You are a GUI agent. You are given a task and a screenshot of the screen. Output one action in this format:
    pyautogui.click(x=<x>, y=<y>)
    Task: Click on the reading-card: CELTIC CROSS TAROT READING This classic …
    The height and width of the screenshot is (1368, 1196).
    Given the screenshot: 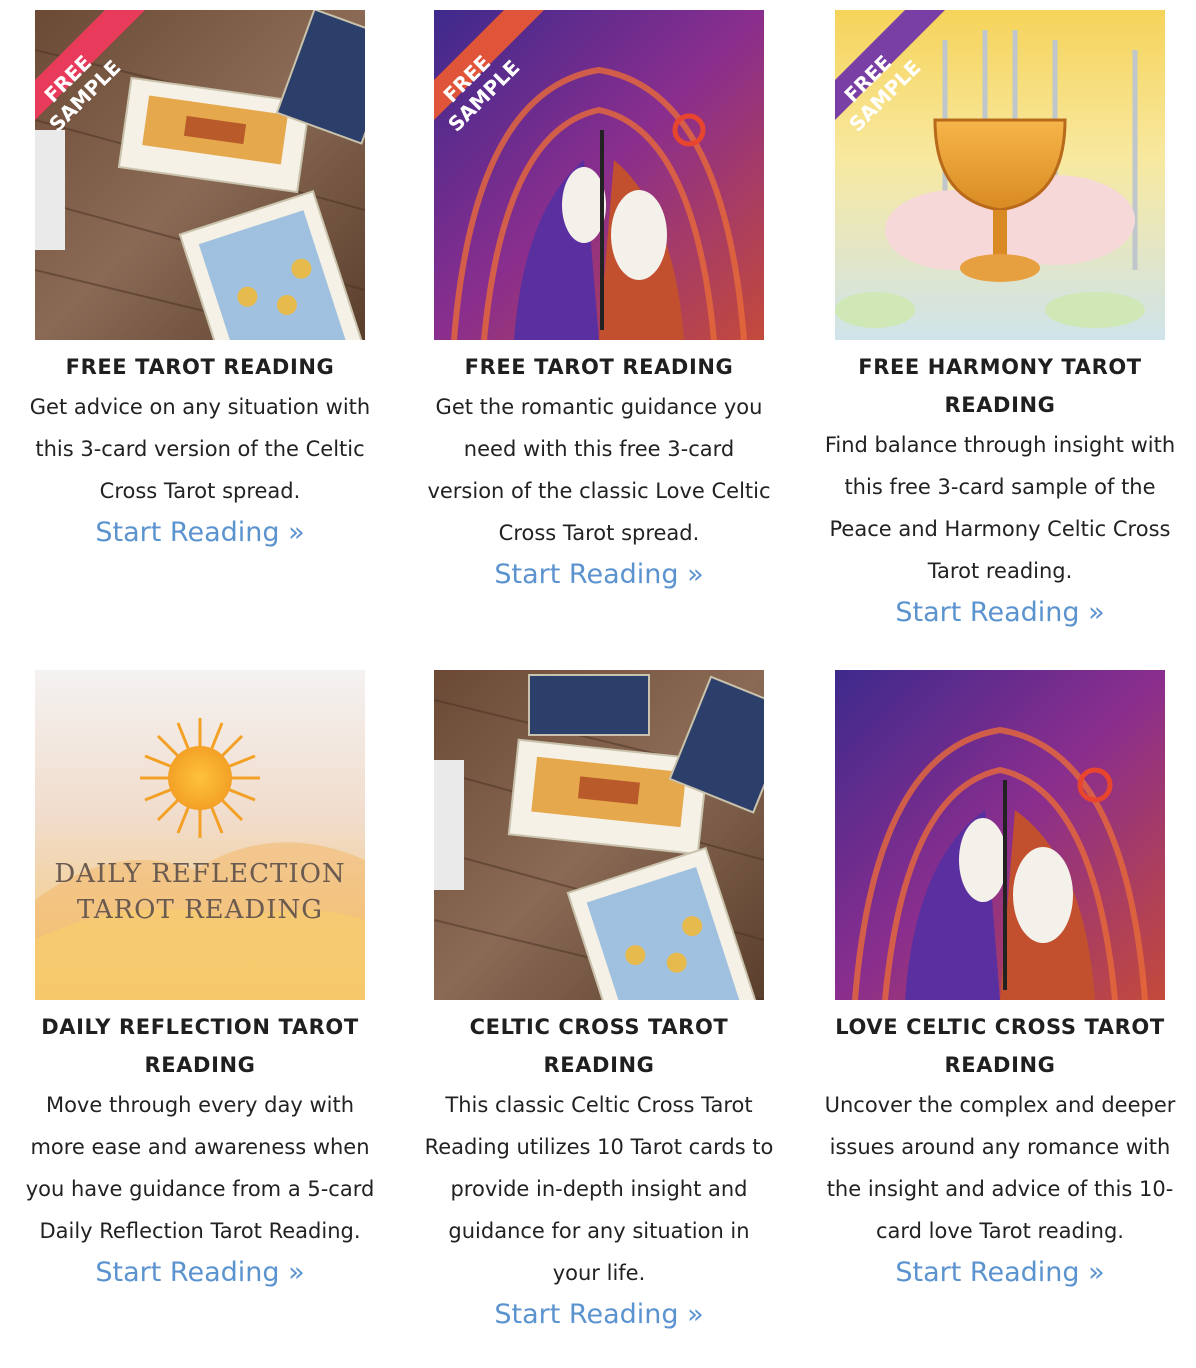 What is the action you would take?
    pyautogui.click(x=599, y=1002)
    